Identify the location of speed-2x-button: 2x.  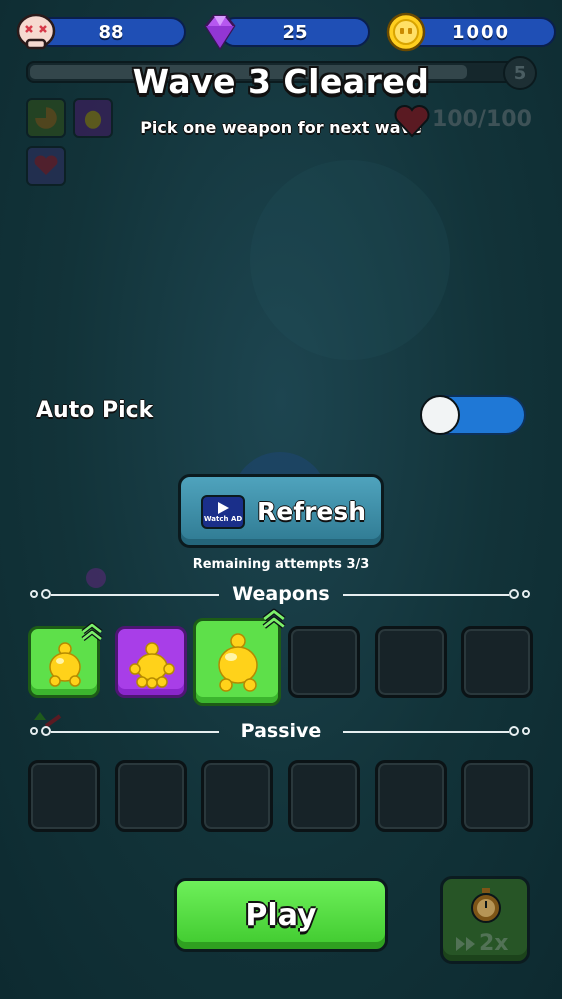
(485, 920).